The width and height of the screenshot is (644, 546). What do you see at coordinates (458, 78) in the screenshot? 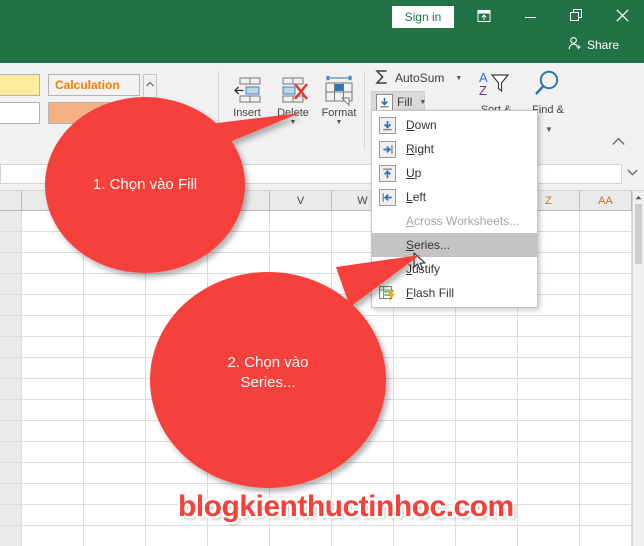
I see `autosum-caret-icon: ▼` at bounding box center [458, 78].